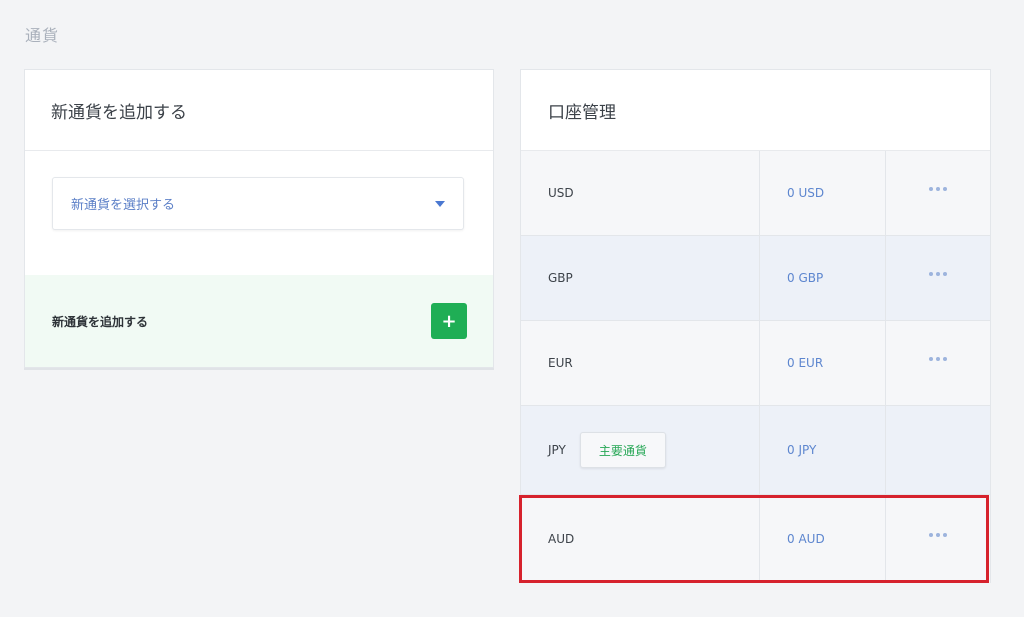 The image size is (1024, 617). I want to click on account-row-gbp: GBP 0 GBP, so click(755, 278).